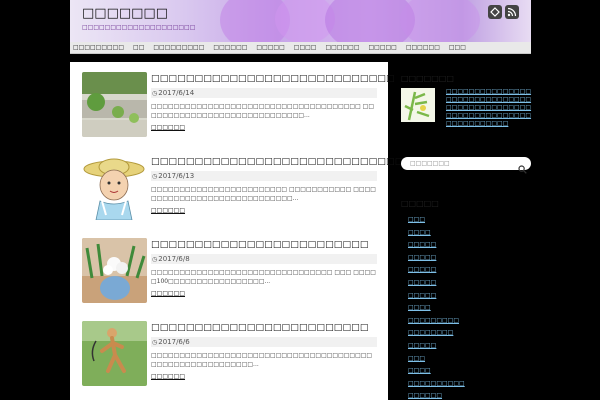 Image resolution: width=600 pixels, height=400 pixels. I want to click on category-item: □□□□□□□□□, so click(436, 321).